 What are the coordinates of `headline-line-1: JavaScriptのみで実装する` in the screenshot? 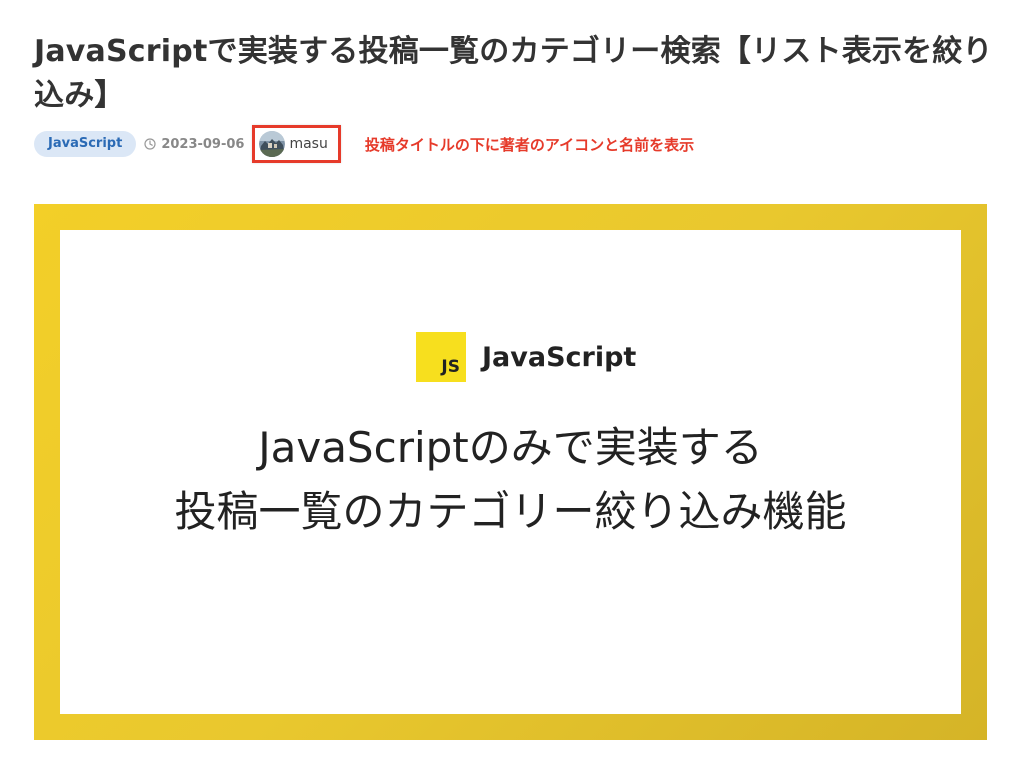 It's located at (510, 447).